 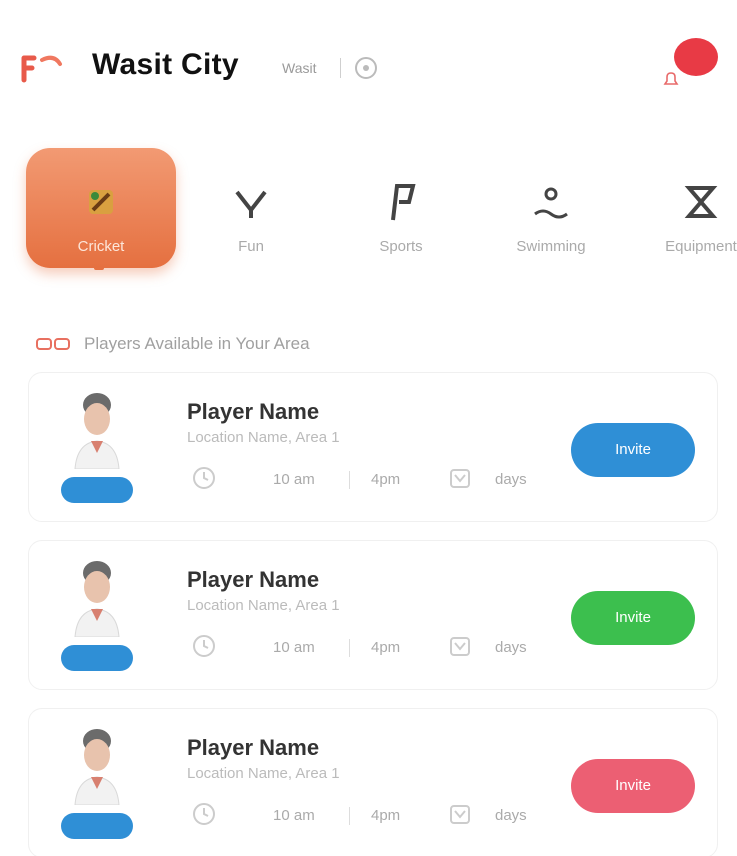 I want to click on category-label: Equipment, so click(x=701, y=246).